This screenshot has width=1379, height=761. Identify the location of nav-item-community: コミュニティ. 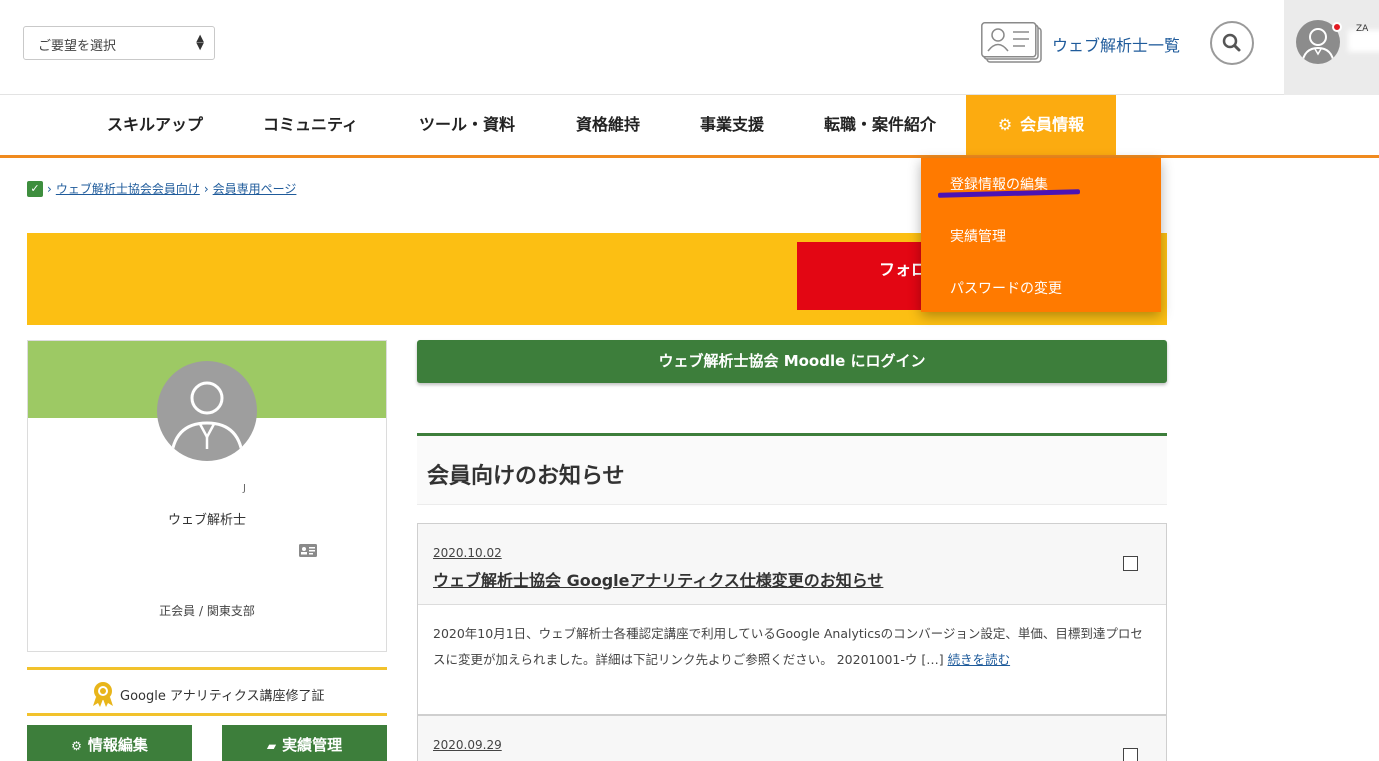
(310, 125).